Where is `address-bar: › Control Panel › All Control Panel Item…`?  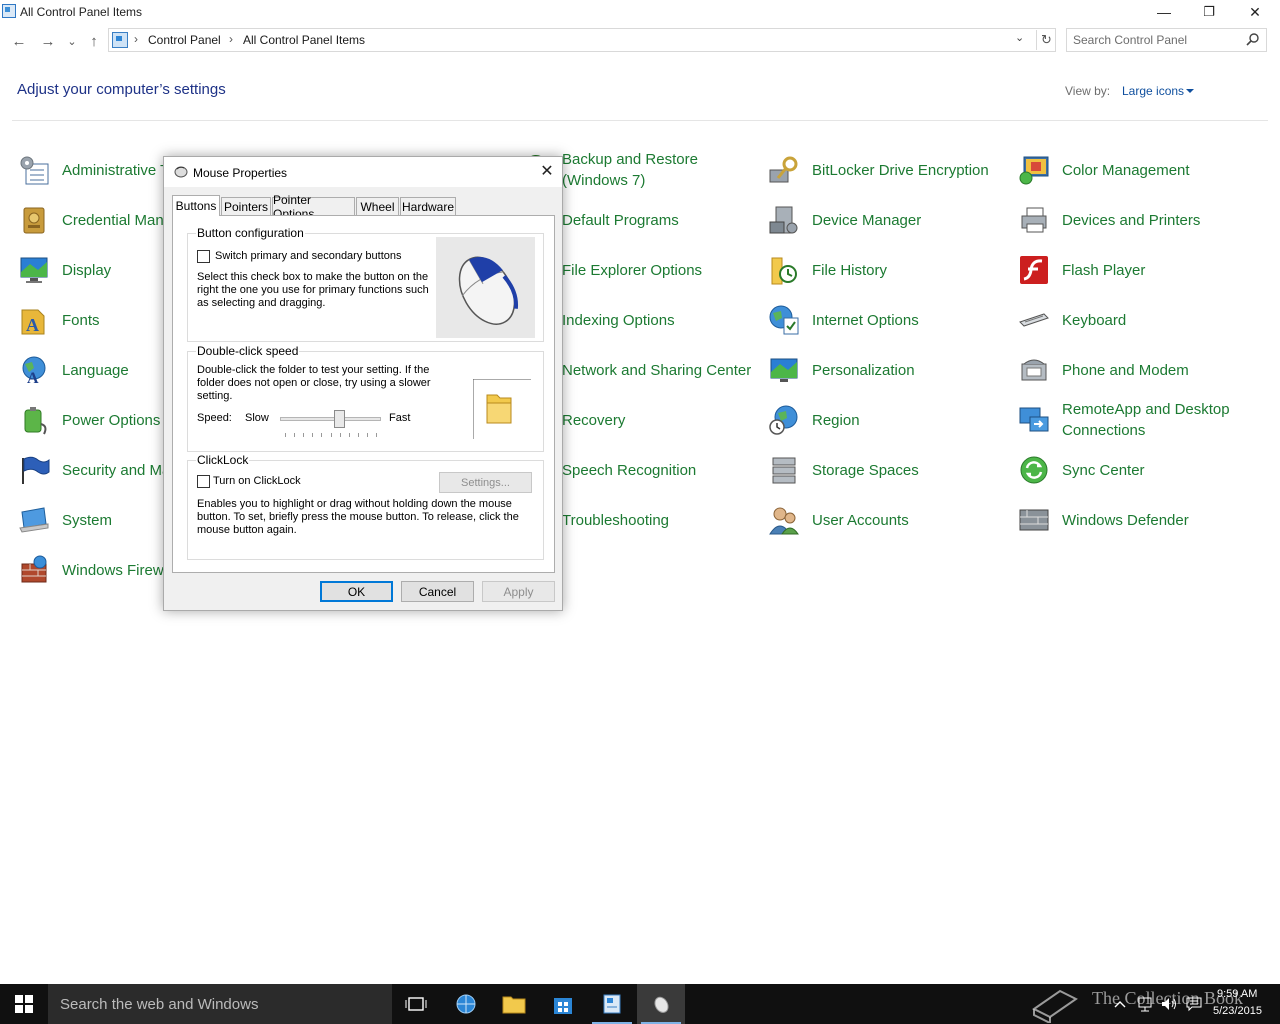 address-bar: › Control Panel › All Control Panel Item… is located at coordinates (582, 40).